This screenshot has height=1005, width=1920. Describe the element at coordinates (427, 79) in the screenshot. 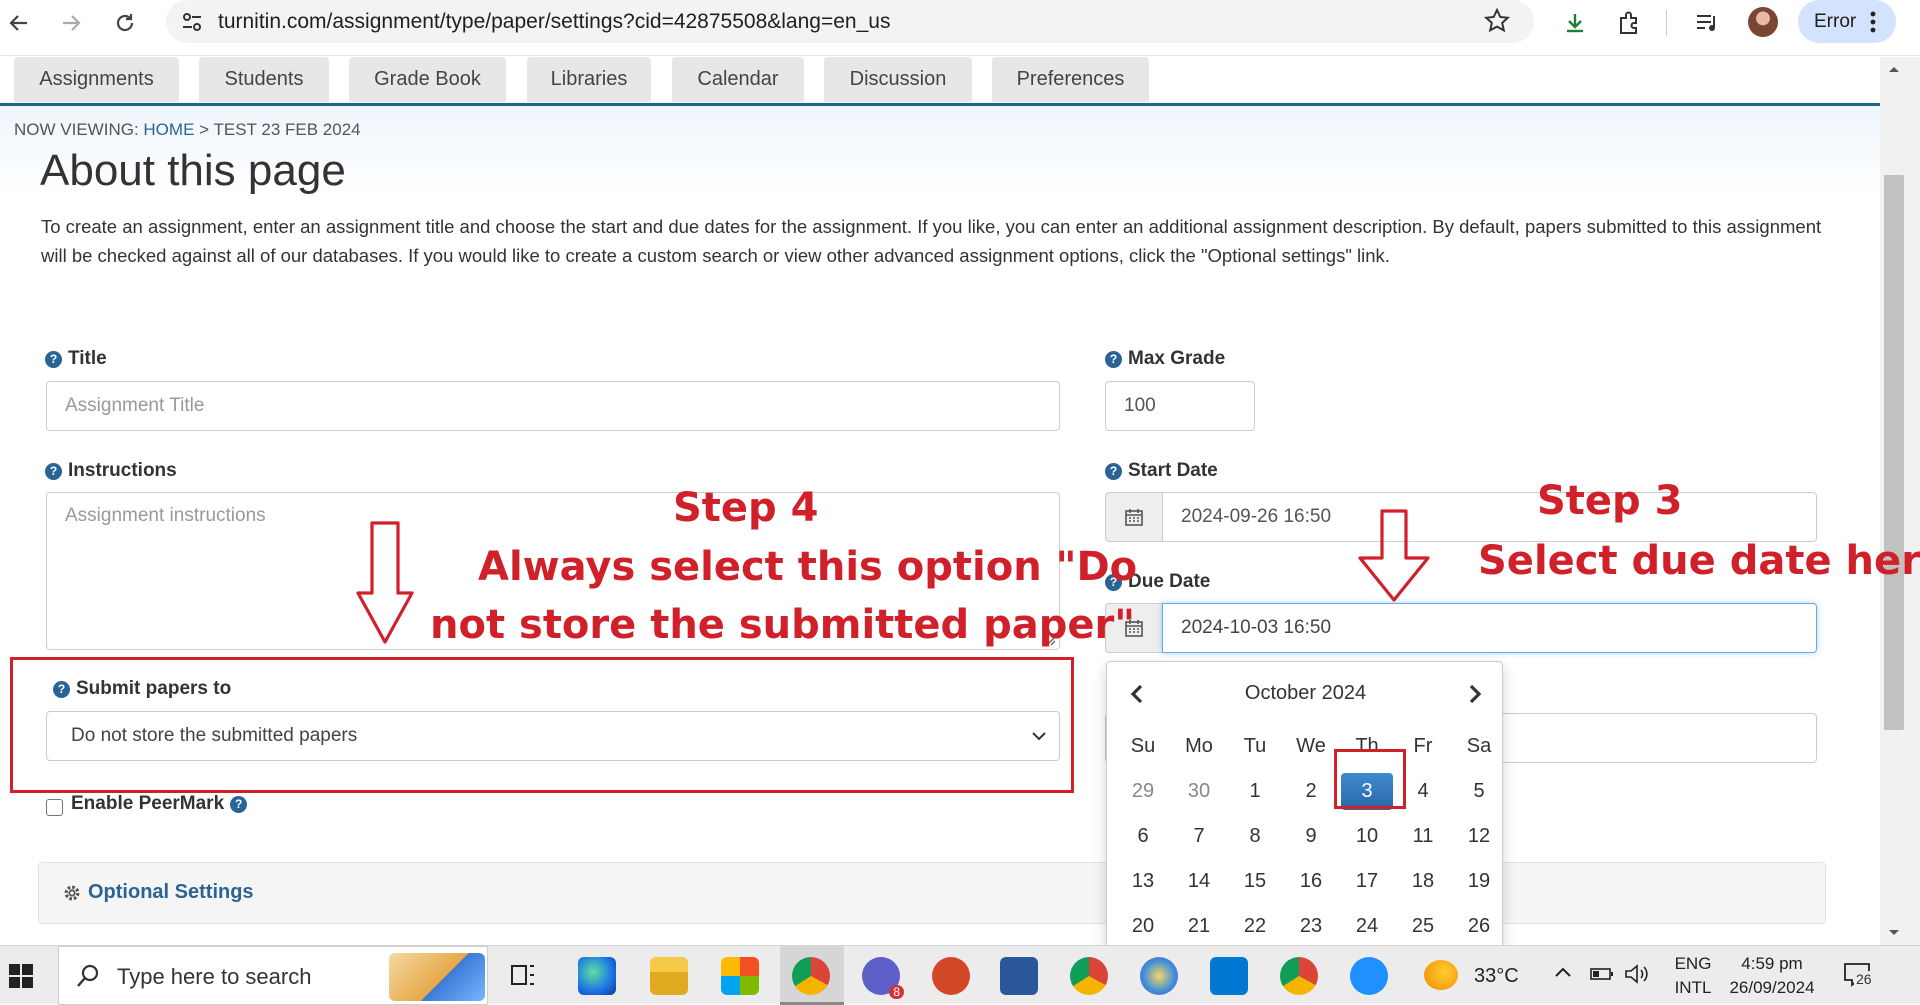

I see `tab-grade-book: Grade Book` at that location.